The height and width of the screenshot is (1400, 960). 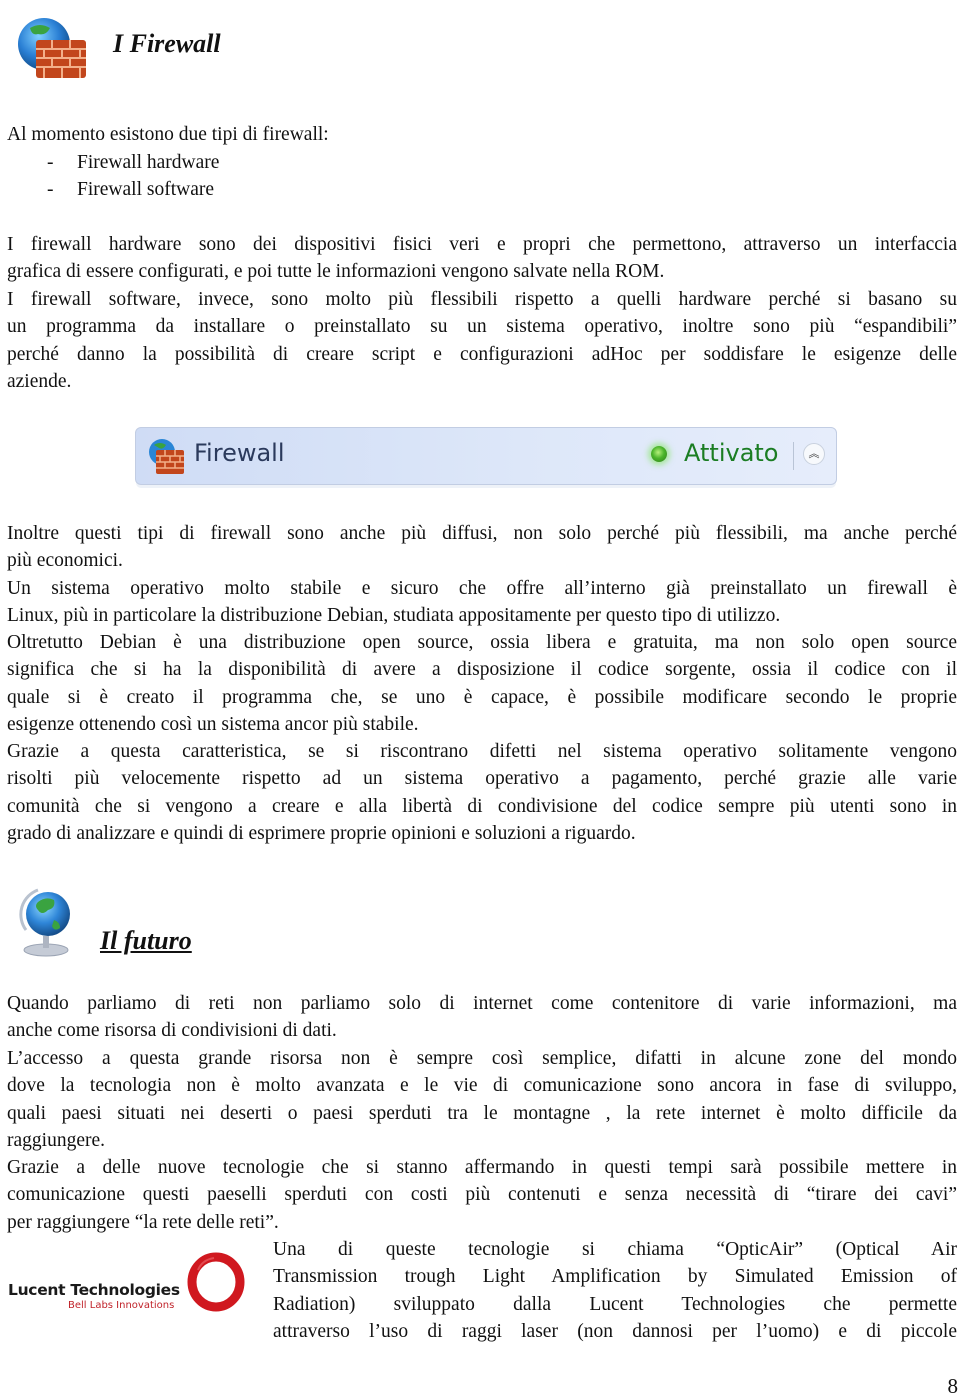 I want to click on text-line: per raggiungere “la rete delle reti”., so click(x=143, y=1222).